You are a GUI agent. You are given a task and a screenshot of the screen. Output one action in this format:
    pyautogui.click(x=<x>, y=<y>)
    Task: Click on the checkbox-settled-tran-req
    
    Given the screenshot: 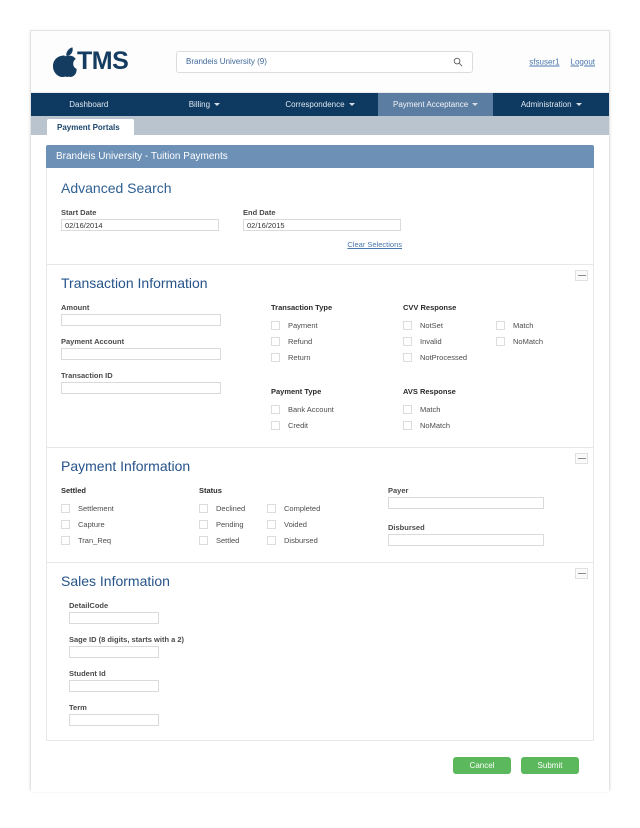 What is the action you would take?
    pyautogui.click(x=65, y=540)
    